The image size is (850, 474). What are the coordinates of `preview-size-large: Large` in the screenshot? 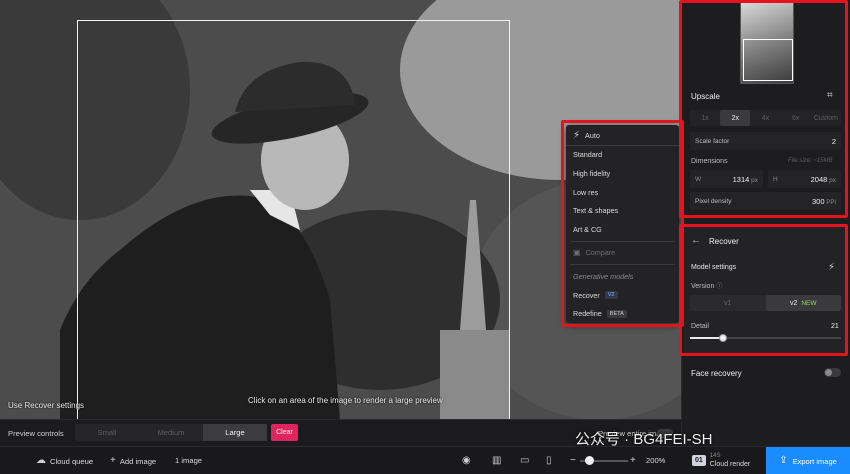 It's located at (235, 432).